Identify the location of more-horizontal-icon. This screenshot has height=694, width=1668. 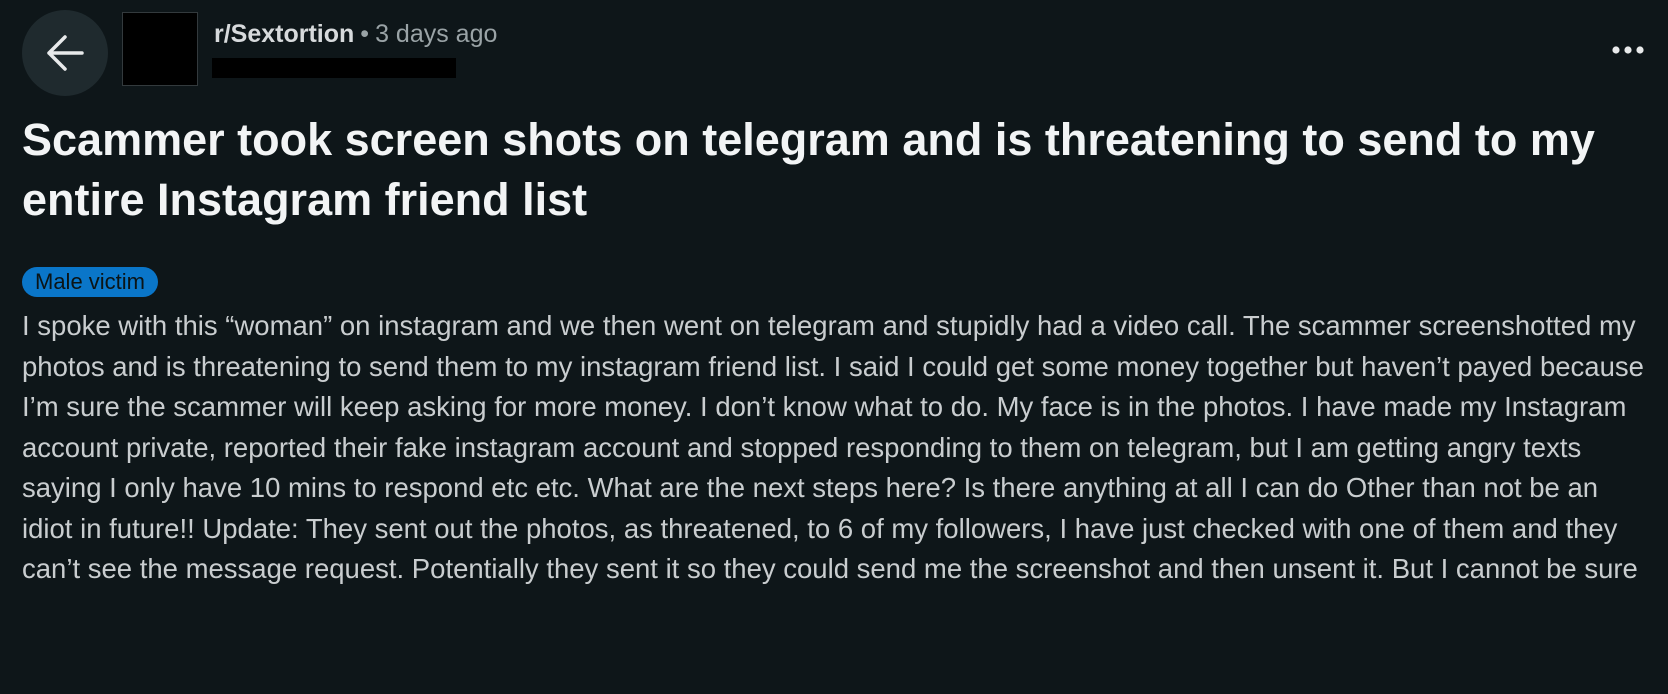
(1628, 50).